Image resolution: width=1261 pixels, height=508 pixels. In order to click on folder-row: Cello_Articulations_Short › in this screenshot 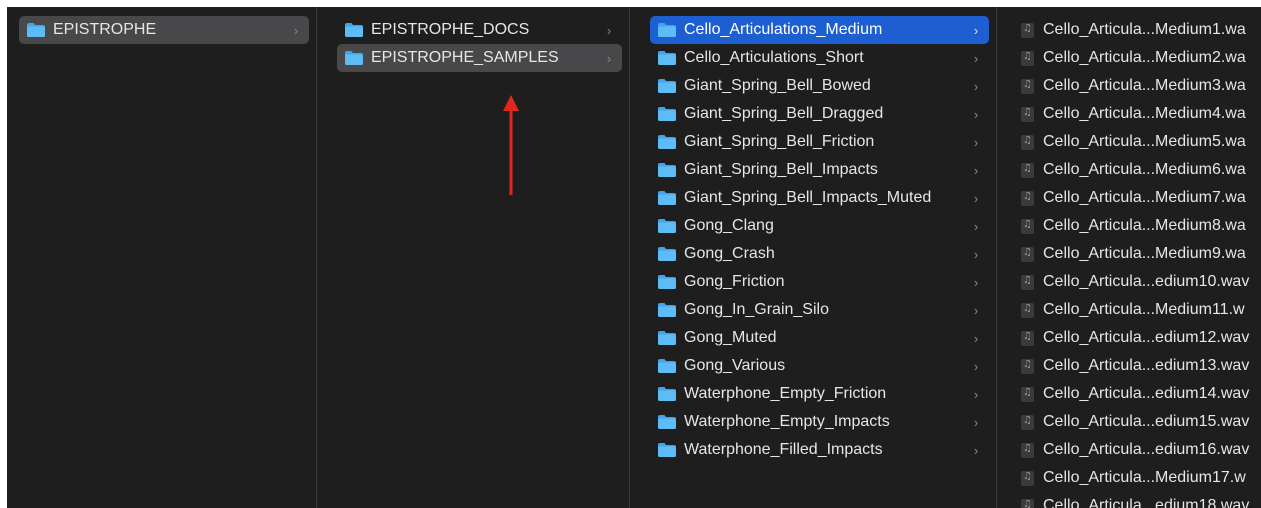, I will do `click(819, 58)`.